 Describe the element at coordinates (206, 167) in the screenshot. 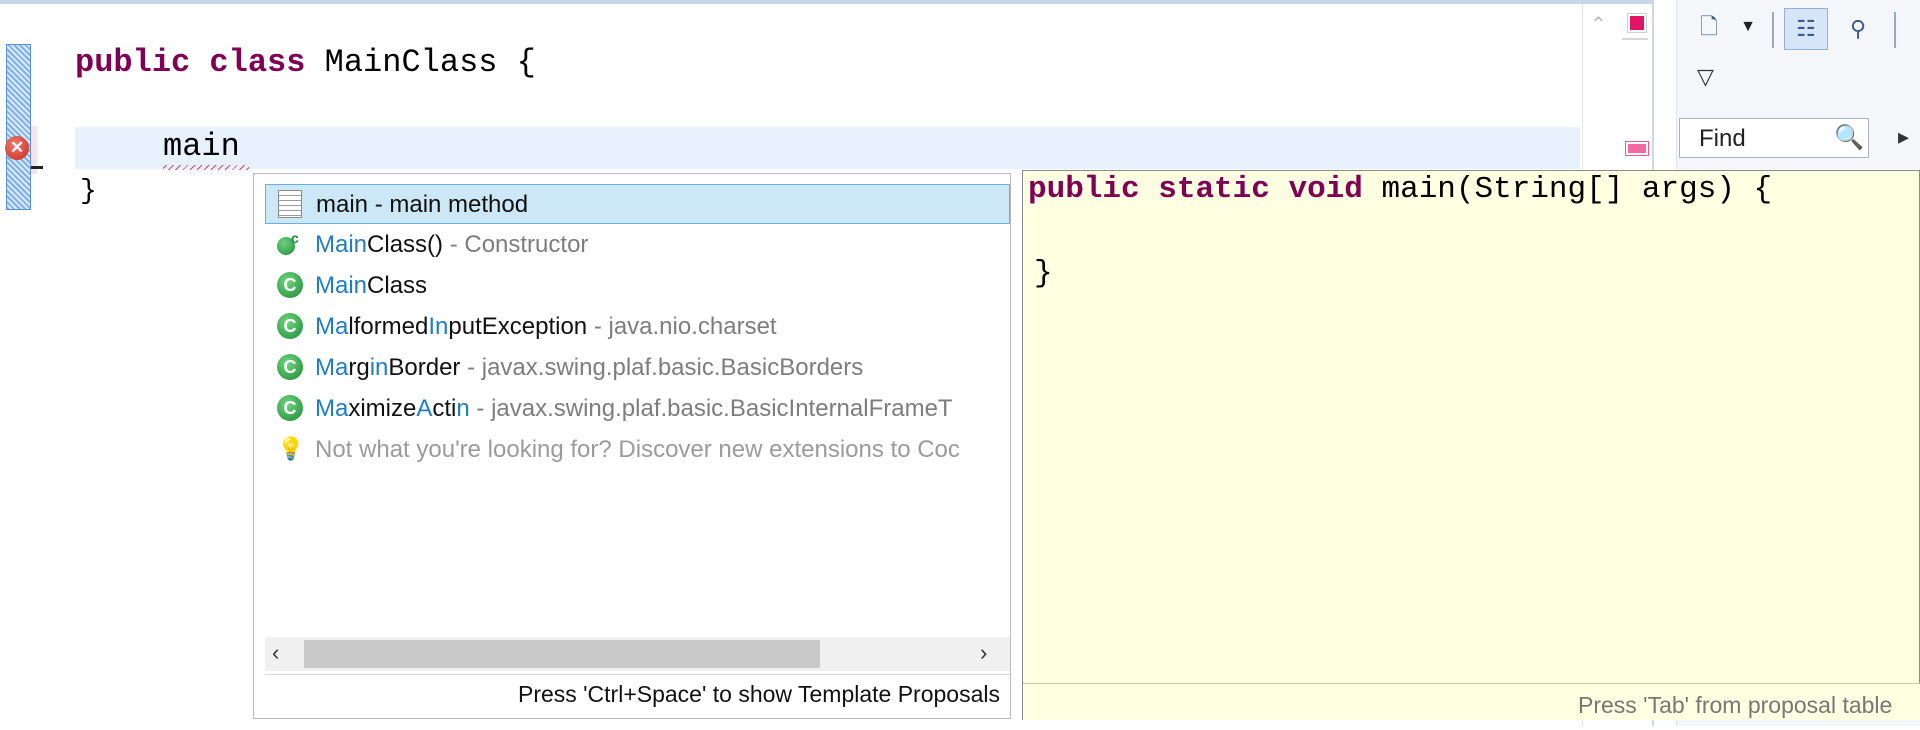

I see `error-squiggle` at that location.